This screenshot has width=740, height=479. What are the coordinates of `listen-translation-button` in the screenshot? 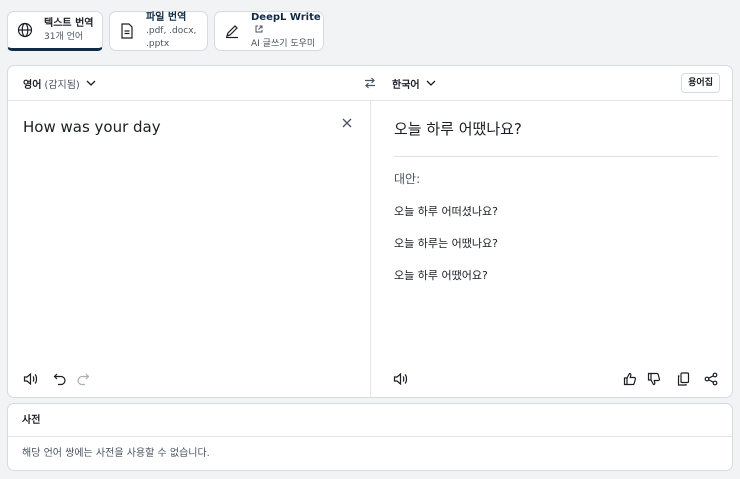 It's located at (400, 380).